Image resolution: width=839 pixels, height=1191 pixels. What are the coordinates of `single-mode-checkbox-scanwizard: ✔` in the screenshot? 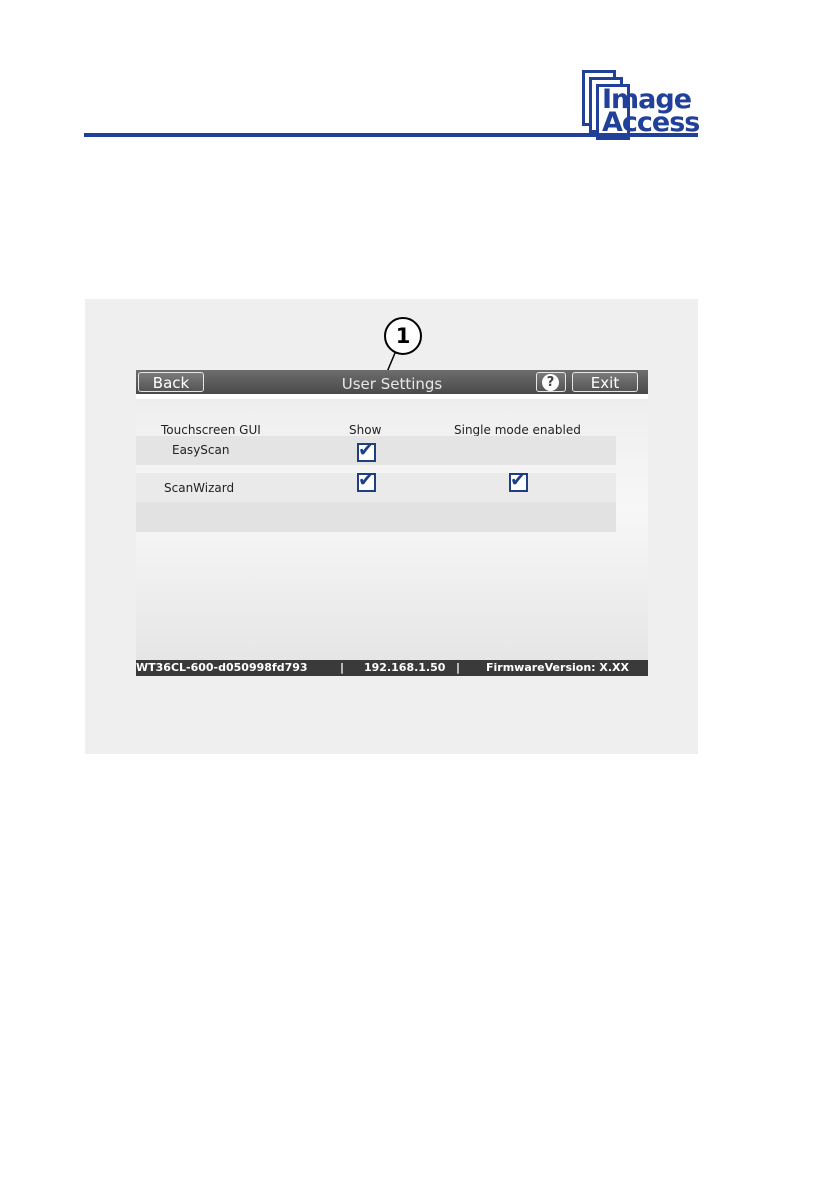 It's located at (518, 480).